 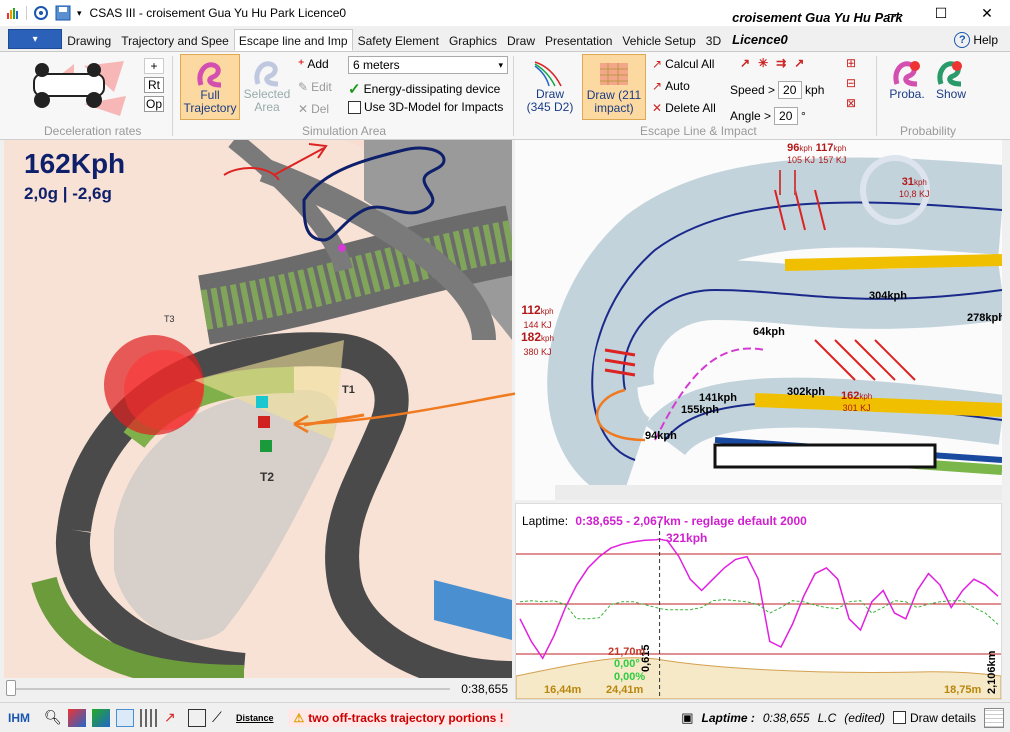 What do you see at coordinates (856, 408) in the screenshot?
I see `impact-kj-5: 301 KJ` at bounding box center [856, 408].